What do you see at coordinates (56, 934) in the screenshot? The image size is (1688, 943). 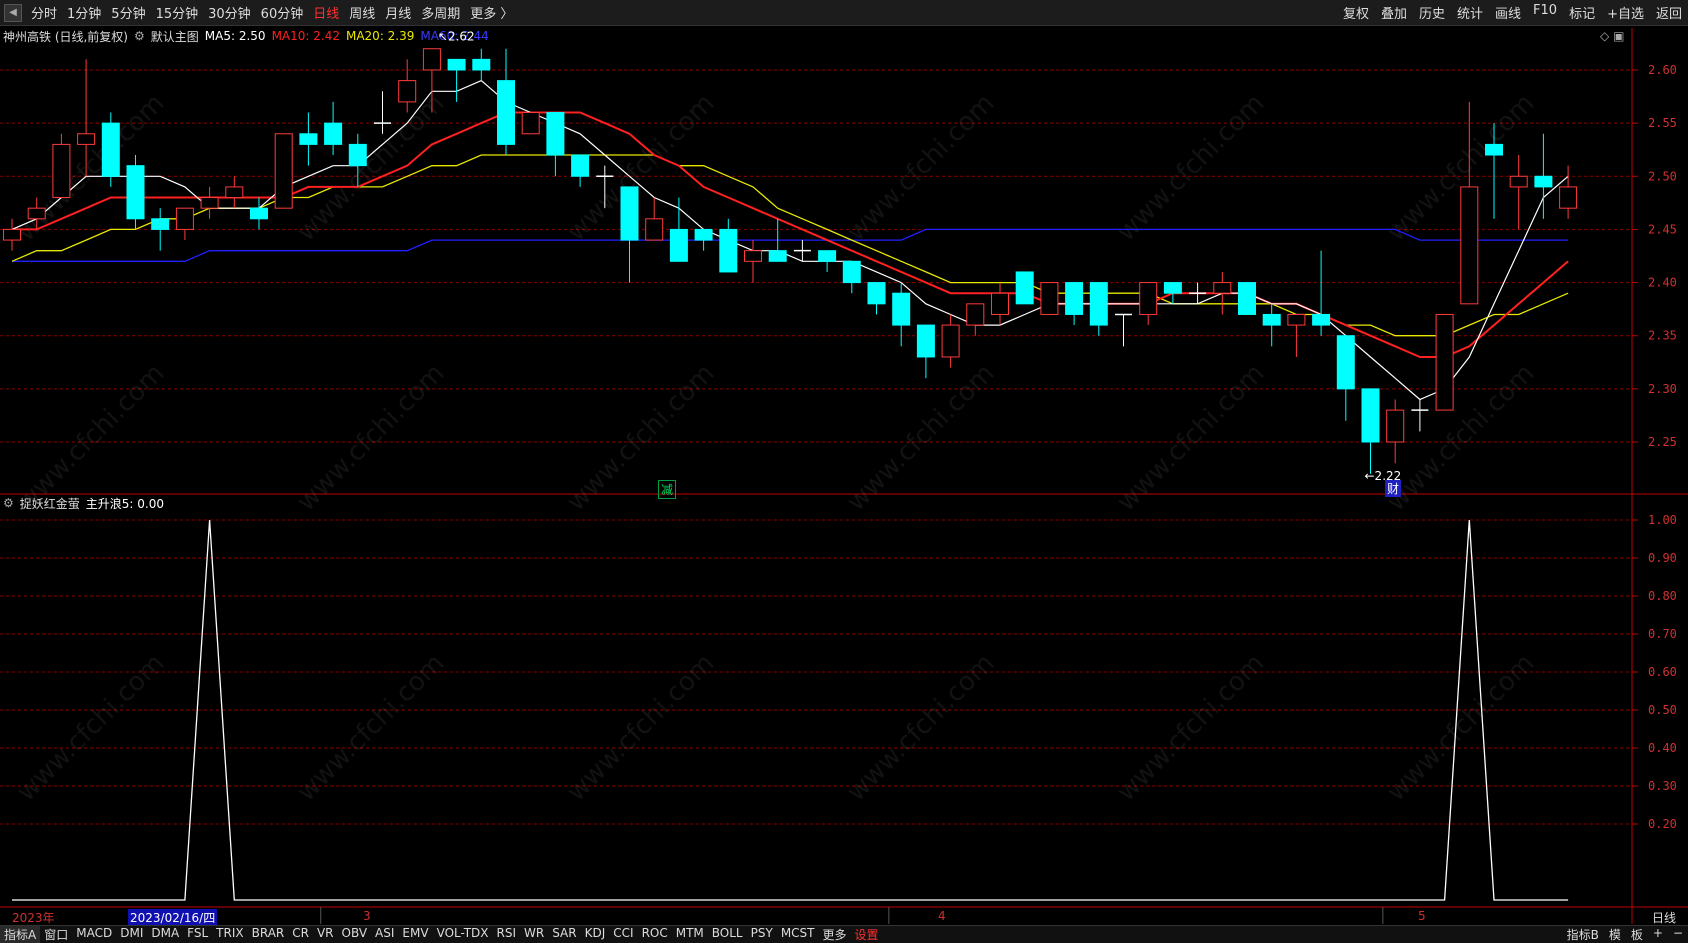 I see `indicator-tab-1: 窗口` at bounding box center [56, 934].